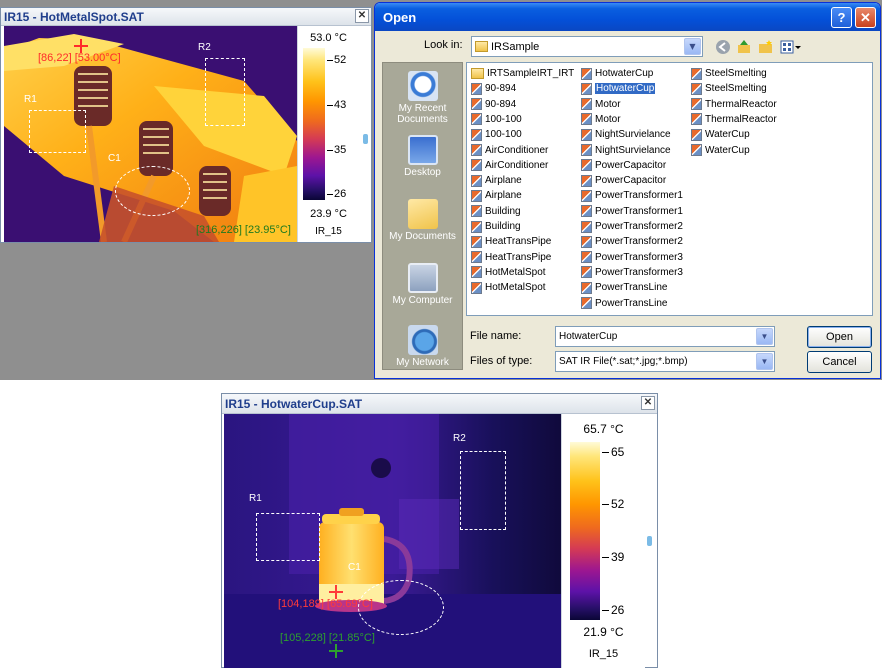 Image resolution: width=882 pixels, height=669 pixels. What do you see at coordinates (443, 45) in the screenshot?
I see `look-in-label: Look in:` at bounding box center [443, 45].